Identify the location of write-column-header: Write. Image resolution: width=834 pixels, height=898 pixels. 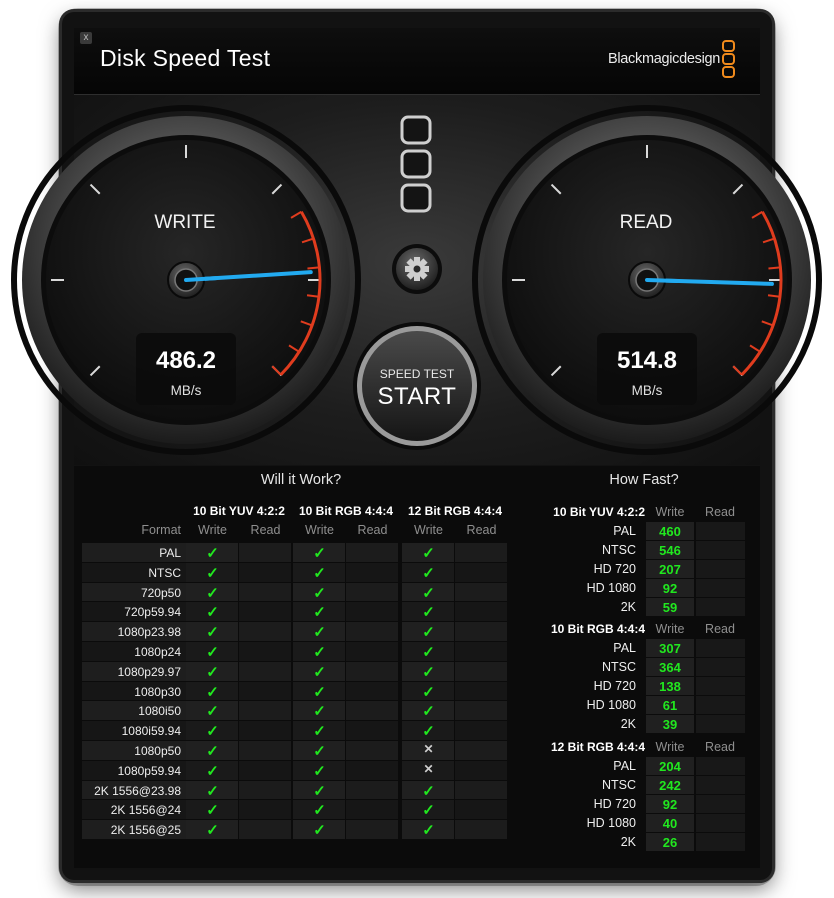
(212, 530).